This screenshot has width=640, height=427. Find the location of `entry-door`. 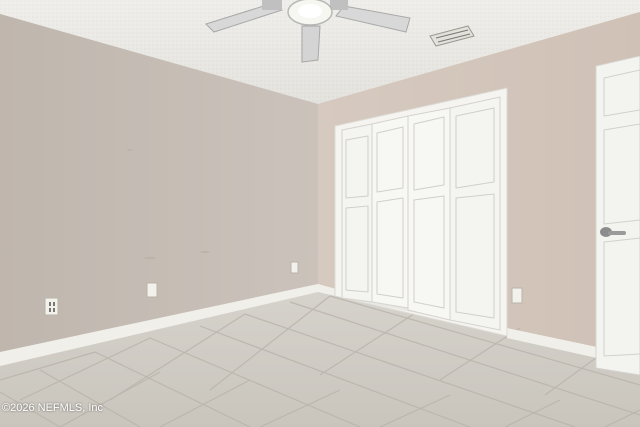

entry-door is located at coordinates (617, 215).